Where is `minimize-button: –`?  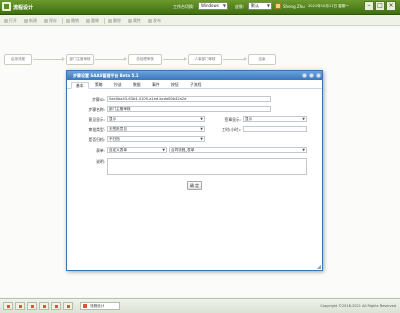 minimize-button: – is located at coordinates (369, 6).